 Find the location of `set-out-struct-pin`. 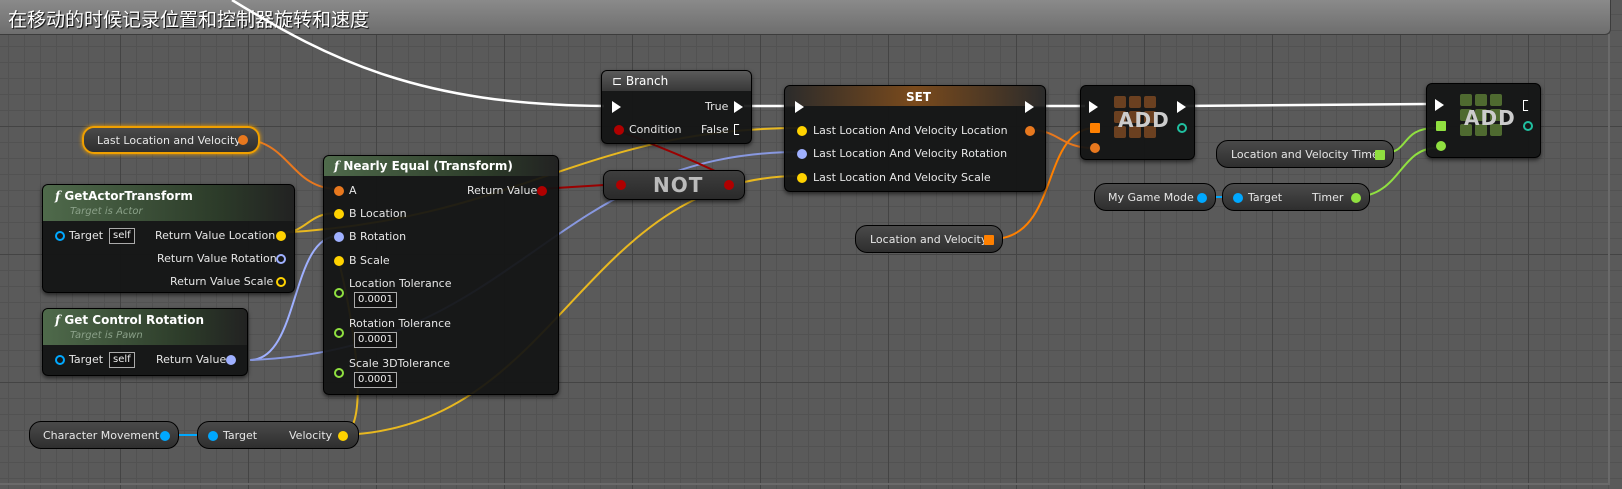

set-out-struct-pin is located at coordinates (1030, 131).